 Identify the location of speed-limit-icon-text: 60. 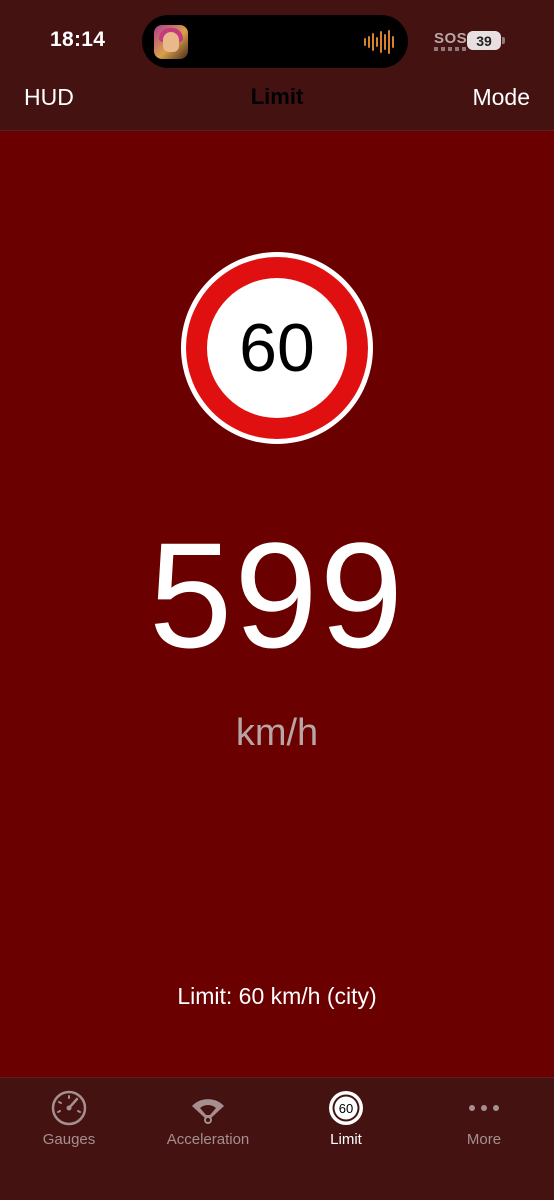
(346, 1108).